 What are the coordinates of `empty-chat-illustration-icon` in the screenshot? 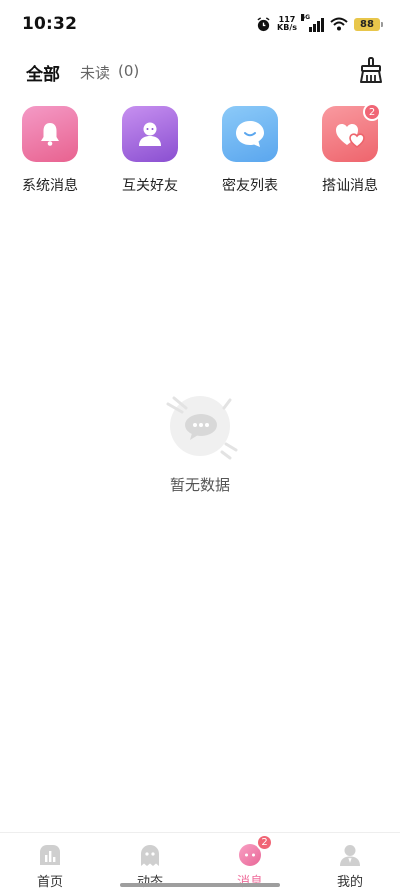 It's located at (202, 428).